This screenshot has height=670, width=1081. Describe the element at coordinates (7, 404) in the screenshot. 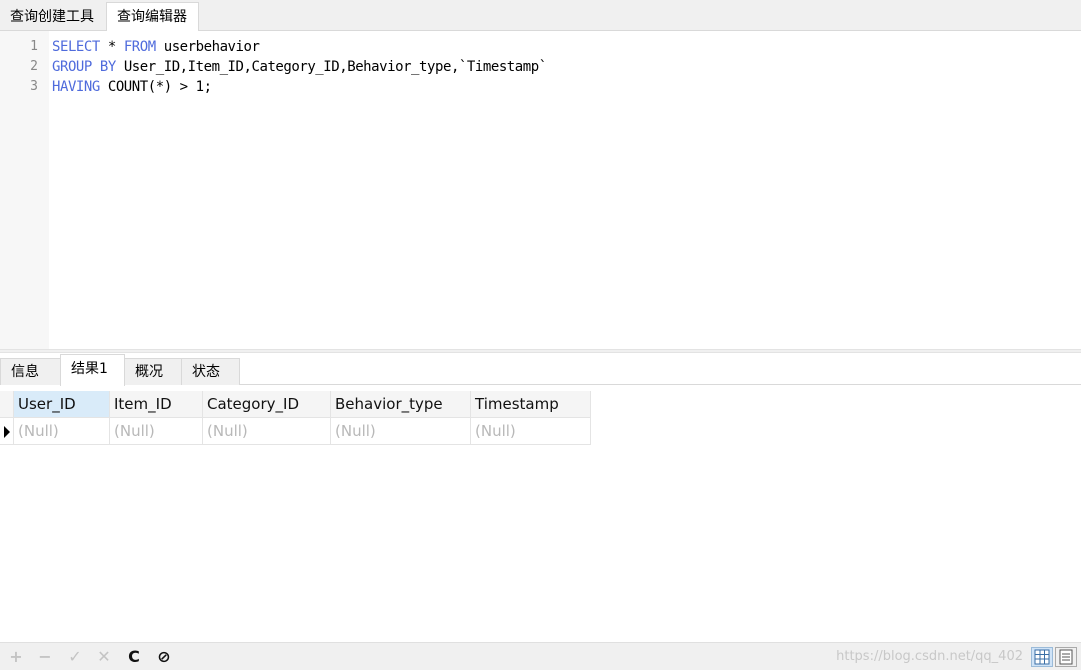

I see `grid-corner` at that location.